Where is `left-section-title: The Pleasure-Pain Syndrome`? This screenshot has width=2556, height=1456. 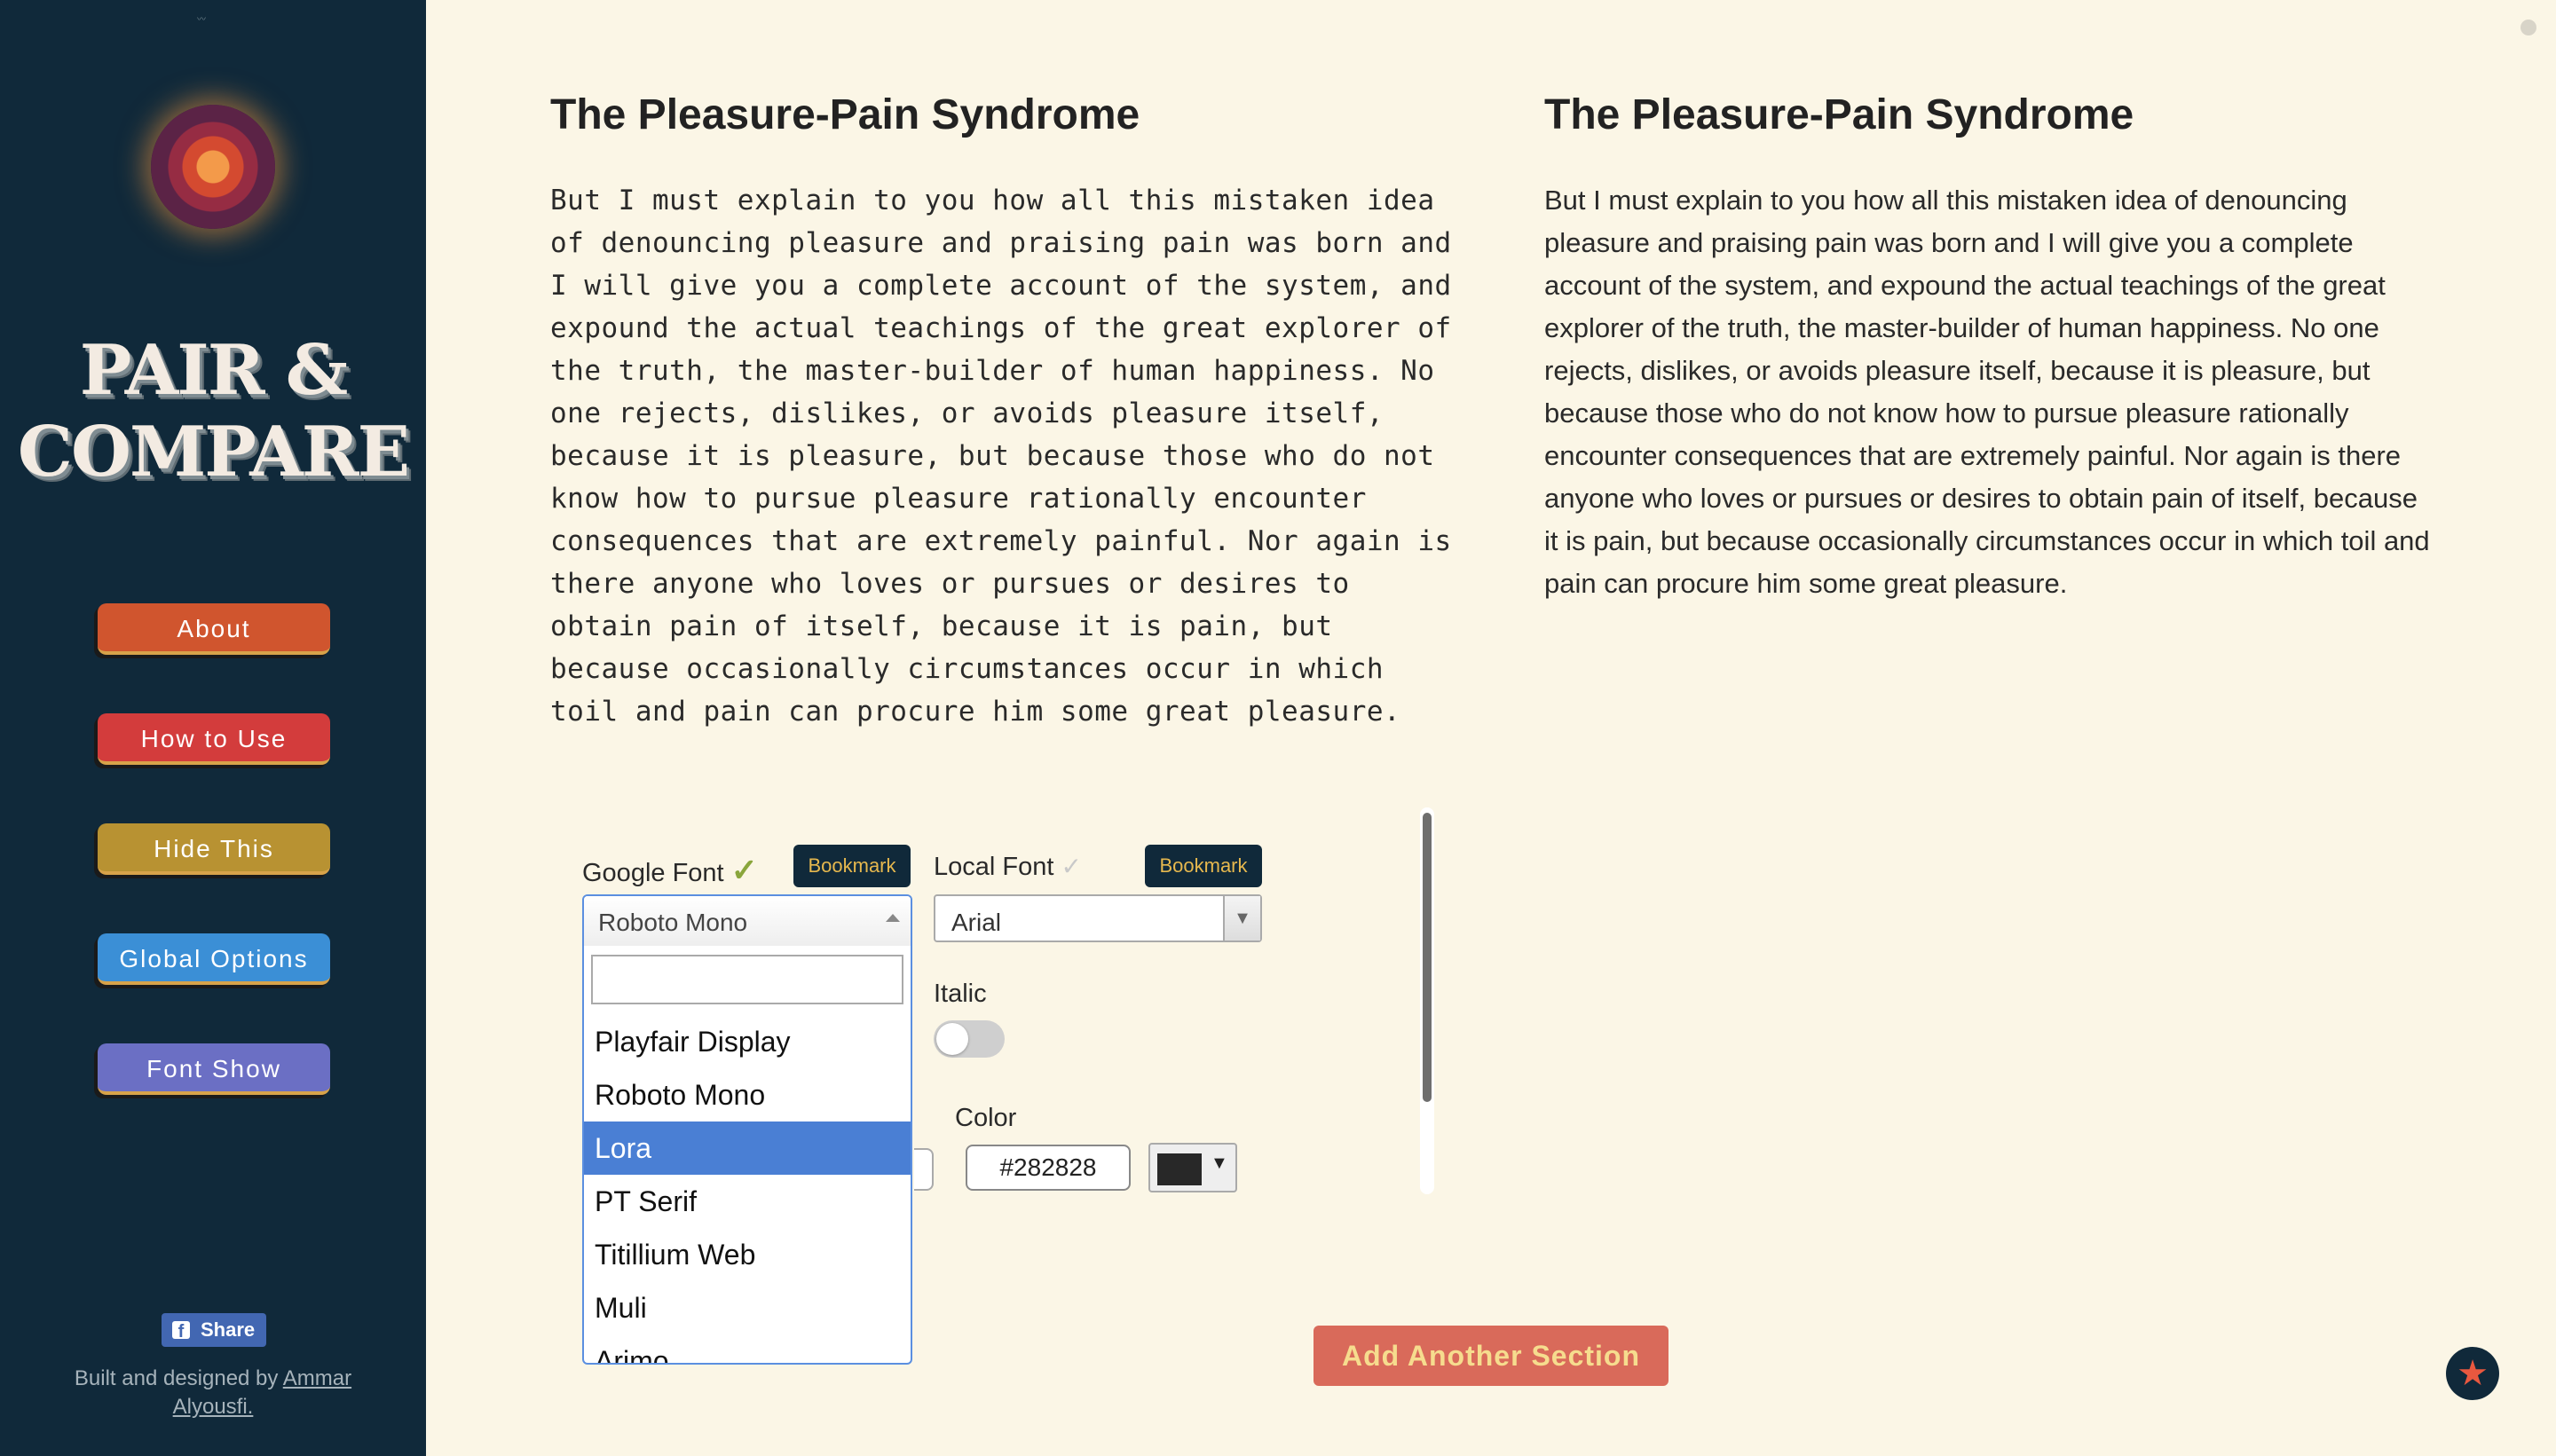
left-section-title: The Pleasure-Pain Syndrome is located at coordinates (845, 114).